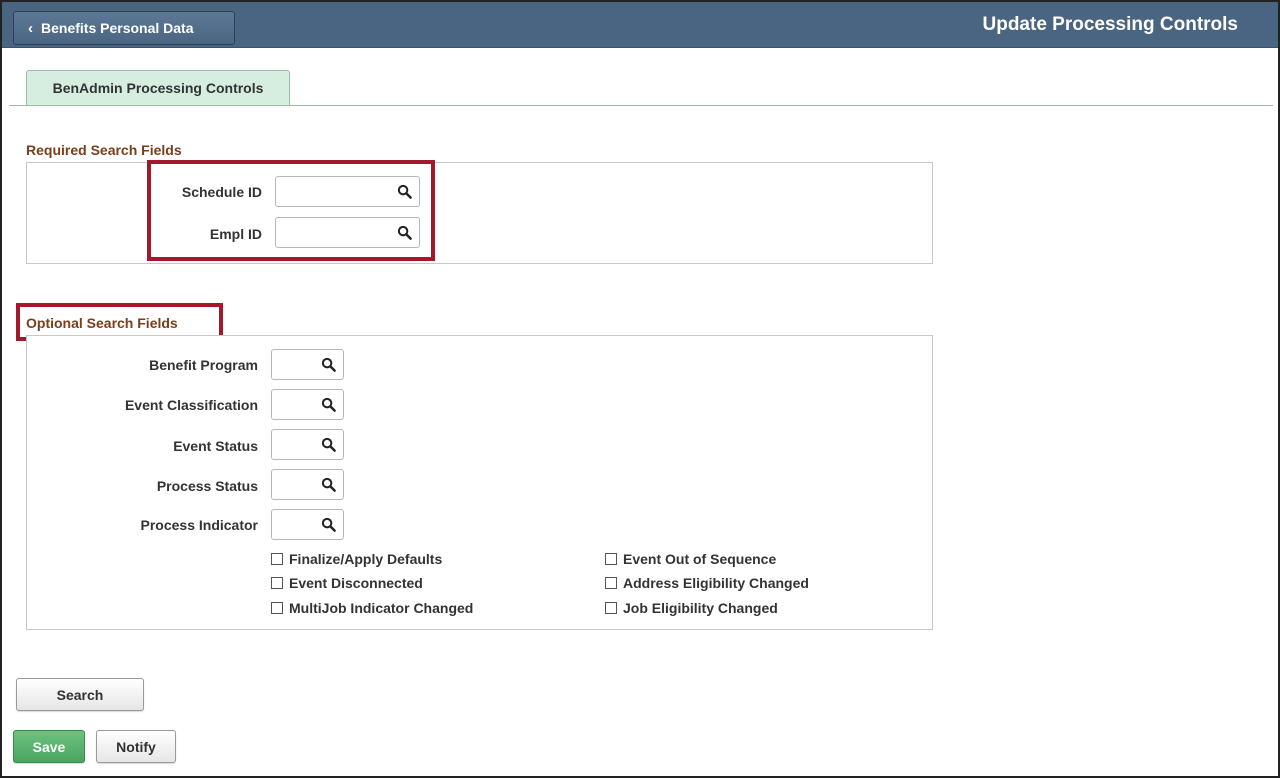  Describe the element at coordinates (700, 559) in the screenshot. I see `checkbox-label: Event Out of Sequence` at that location.